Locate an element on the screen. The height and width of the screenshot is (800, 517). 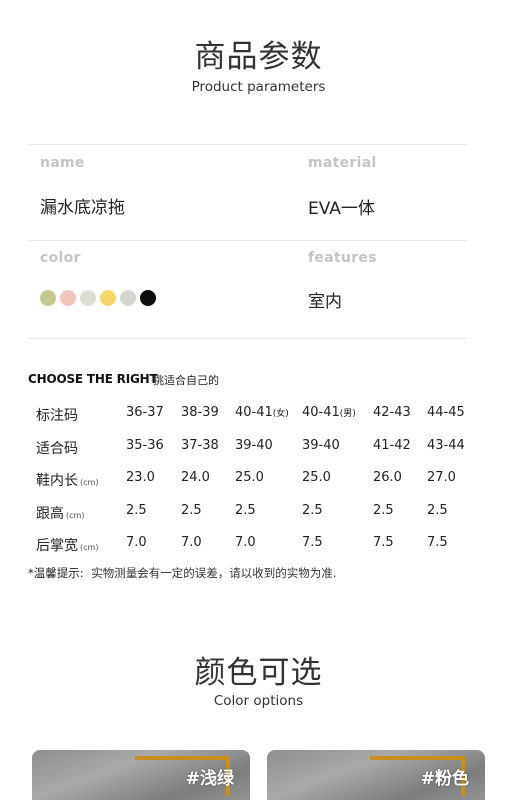
size-cell-value: 27.0 is located at coordinates (441, 477).